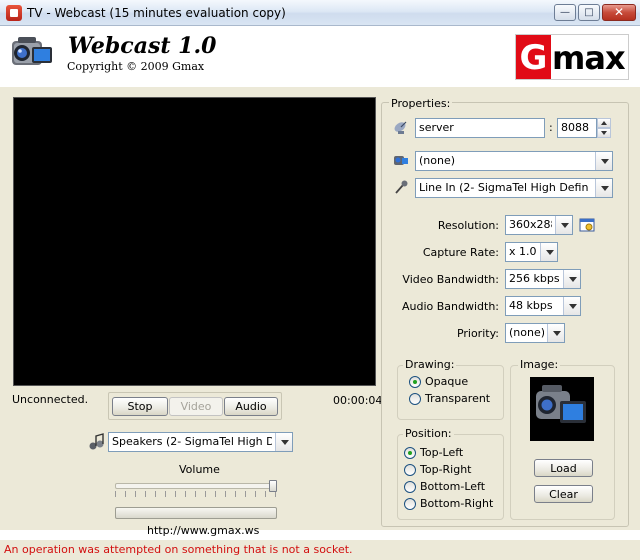 The image size is (640, 560). Describe the element at coordinates (468, 225) in the screenshot. I see `resolution-label: Resolution:` at that location.